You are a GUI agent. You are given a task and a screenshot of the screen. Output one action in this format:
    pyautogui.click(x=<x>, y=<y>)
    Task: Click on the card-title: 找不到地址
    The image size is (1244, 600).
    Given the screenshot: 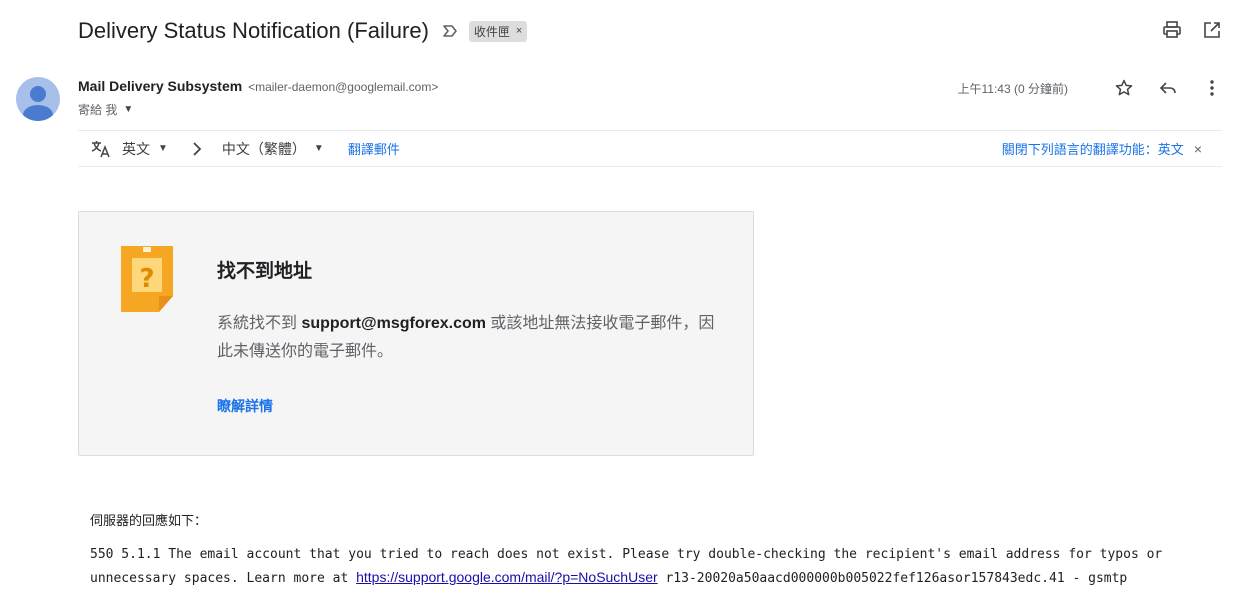 What is the action you would take?
    pyautogui.click(x=265, y=271)
    